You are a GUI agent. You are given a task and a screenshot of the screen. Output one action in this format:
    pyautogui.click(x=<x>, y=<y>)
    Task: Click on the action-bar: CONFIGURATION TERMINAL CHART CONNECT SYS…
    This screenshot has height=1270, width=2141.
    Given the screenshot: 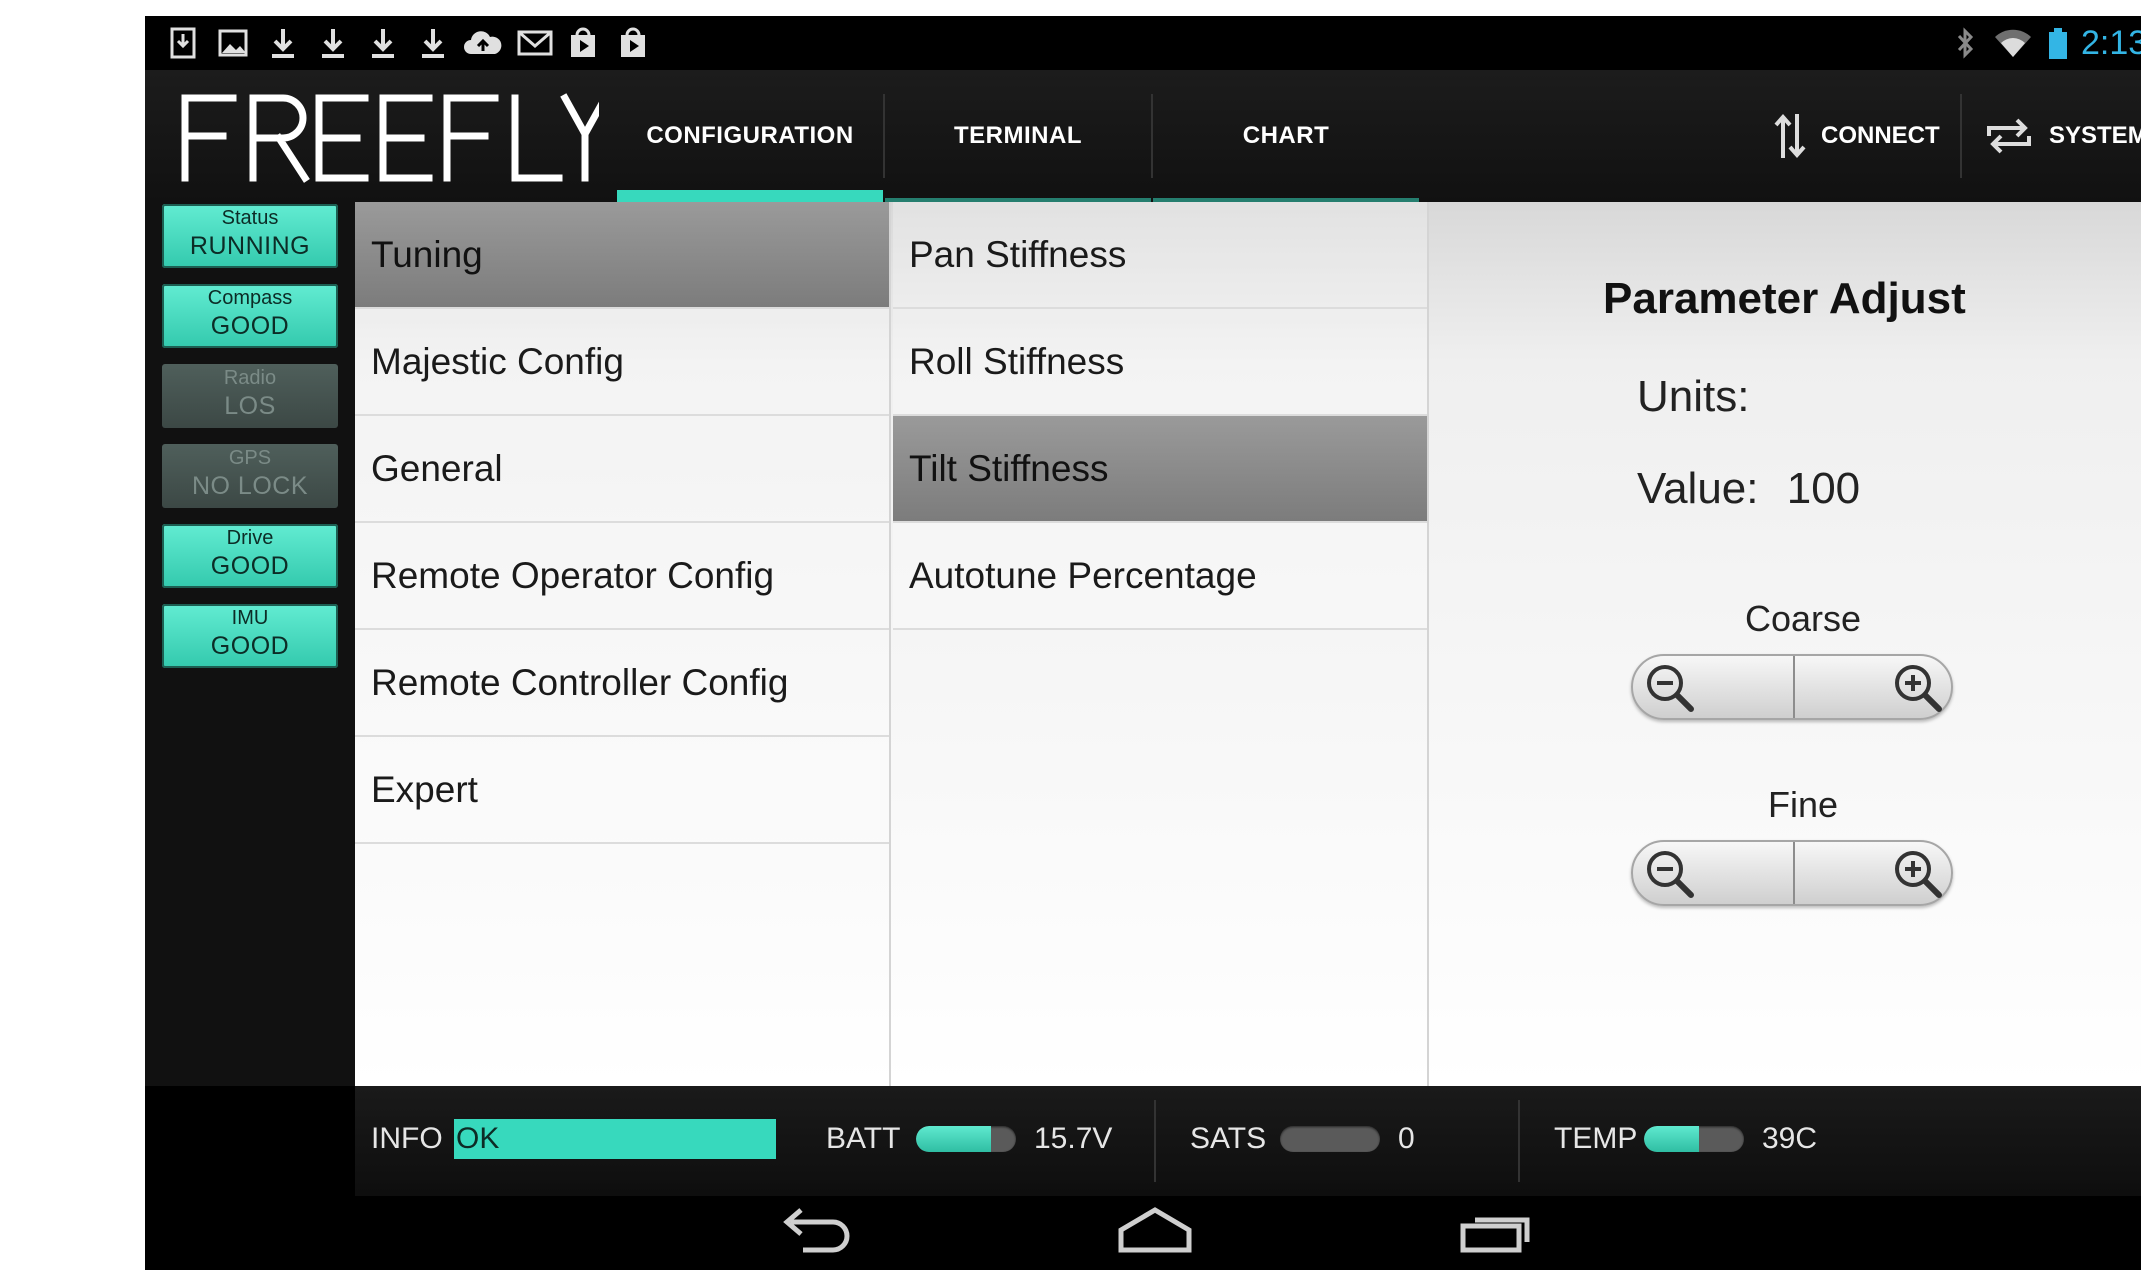 What is the action you would take?
    pyautogui.click(x=1143, y=136)
    